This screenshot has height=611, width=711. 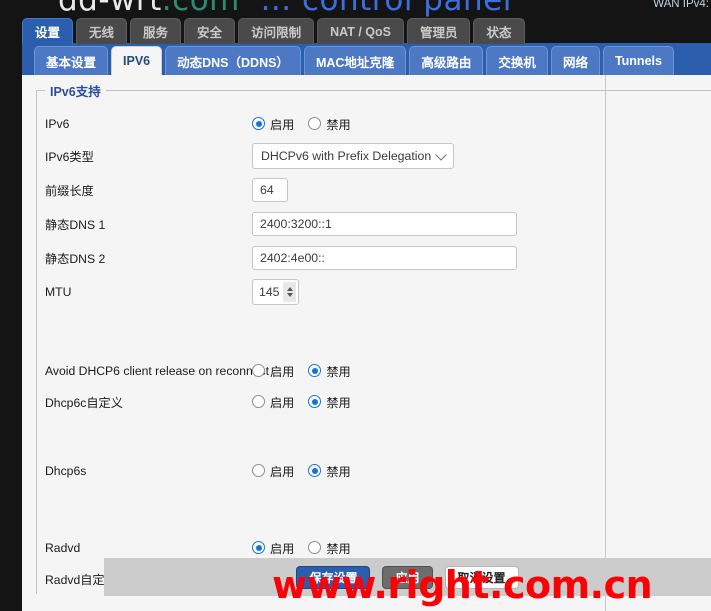 I want to click on main-tab-label: 安全, so click(x=210, y=33).